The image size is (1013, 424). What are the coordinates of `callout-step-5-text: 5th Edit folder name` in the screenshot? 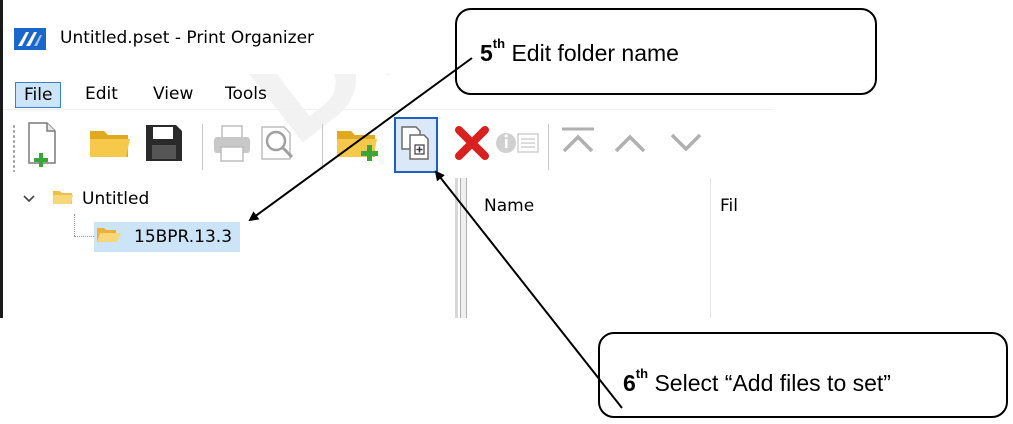 It's located at (579, 51).